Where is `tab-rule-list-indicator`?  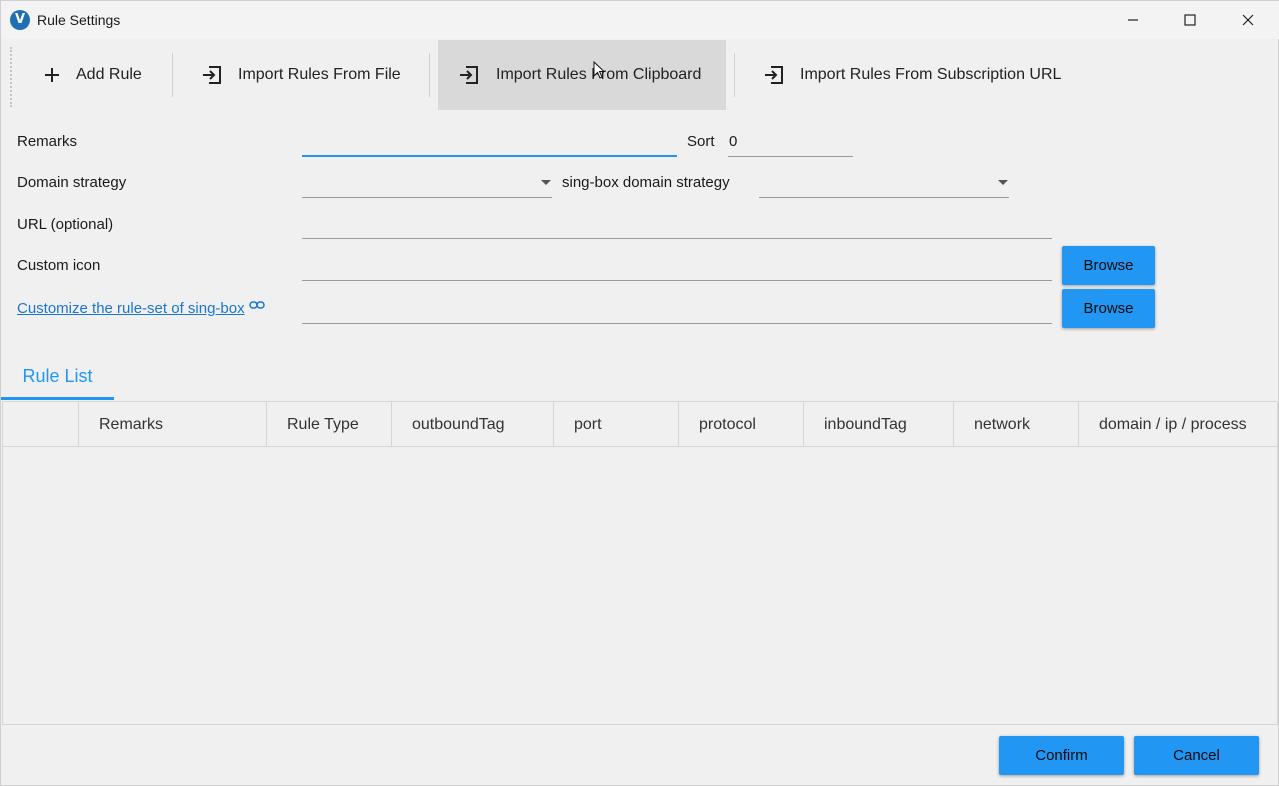 tab-rule-list-indicator is located at coordinates (57, 398).